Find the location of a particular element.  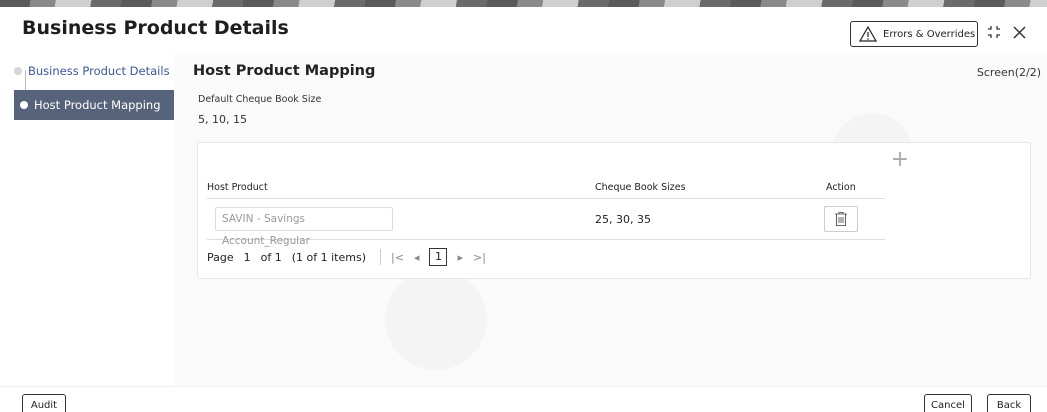

page-label: Page is located at coordinates (220, 257).